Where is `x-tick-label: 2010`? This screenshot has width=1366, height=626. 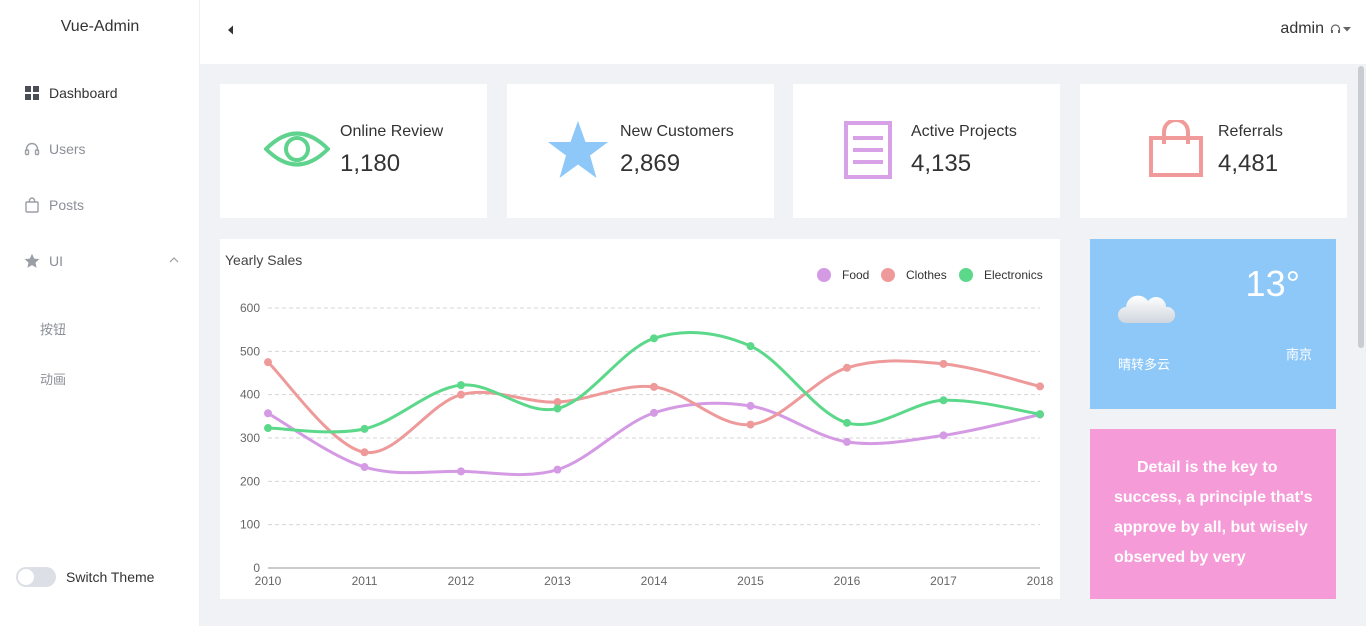 x-tick-label: 2010 is located at coordinates (268, 581).